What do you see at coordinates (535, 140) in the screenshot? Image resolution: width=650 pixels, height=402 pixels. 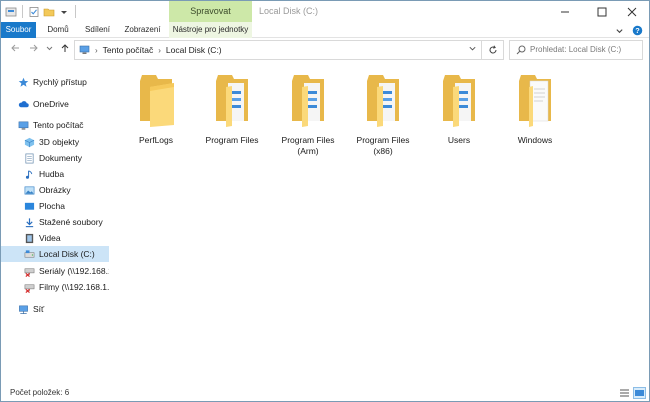 I see `folder-label: Windows` at bounding box center [535, 140].